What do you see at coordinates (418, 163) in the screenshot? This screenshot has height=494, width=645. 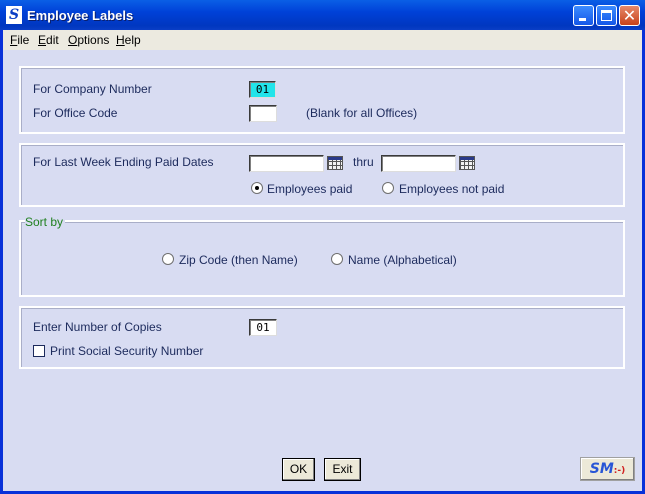 I see `to-date-field` at bounding box center [418, 163].